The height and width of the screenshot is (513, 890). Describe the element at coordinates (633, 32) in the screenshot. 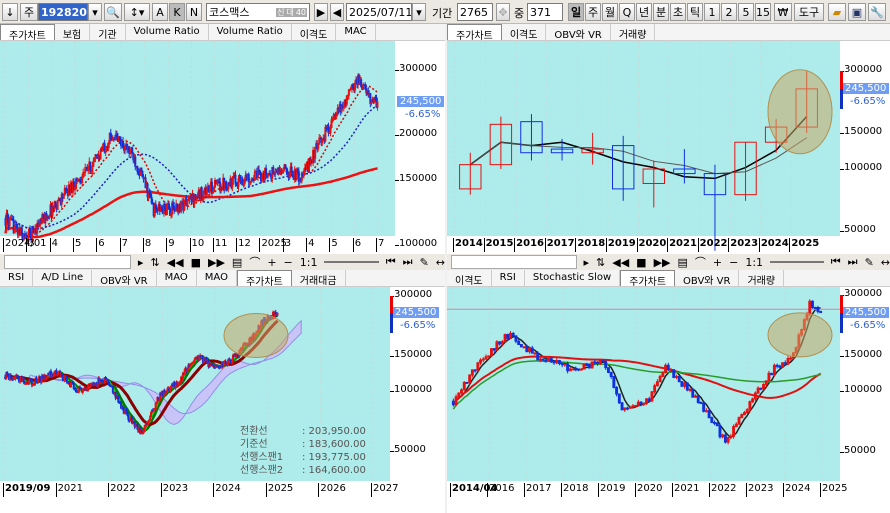

I see `tab-3: 거래량` at that location.